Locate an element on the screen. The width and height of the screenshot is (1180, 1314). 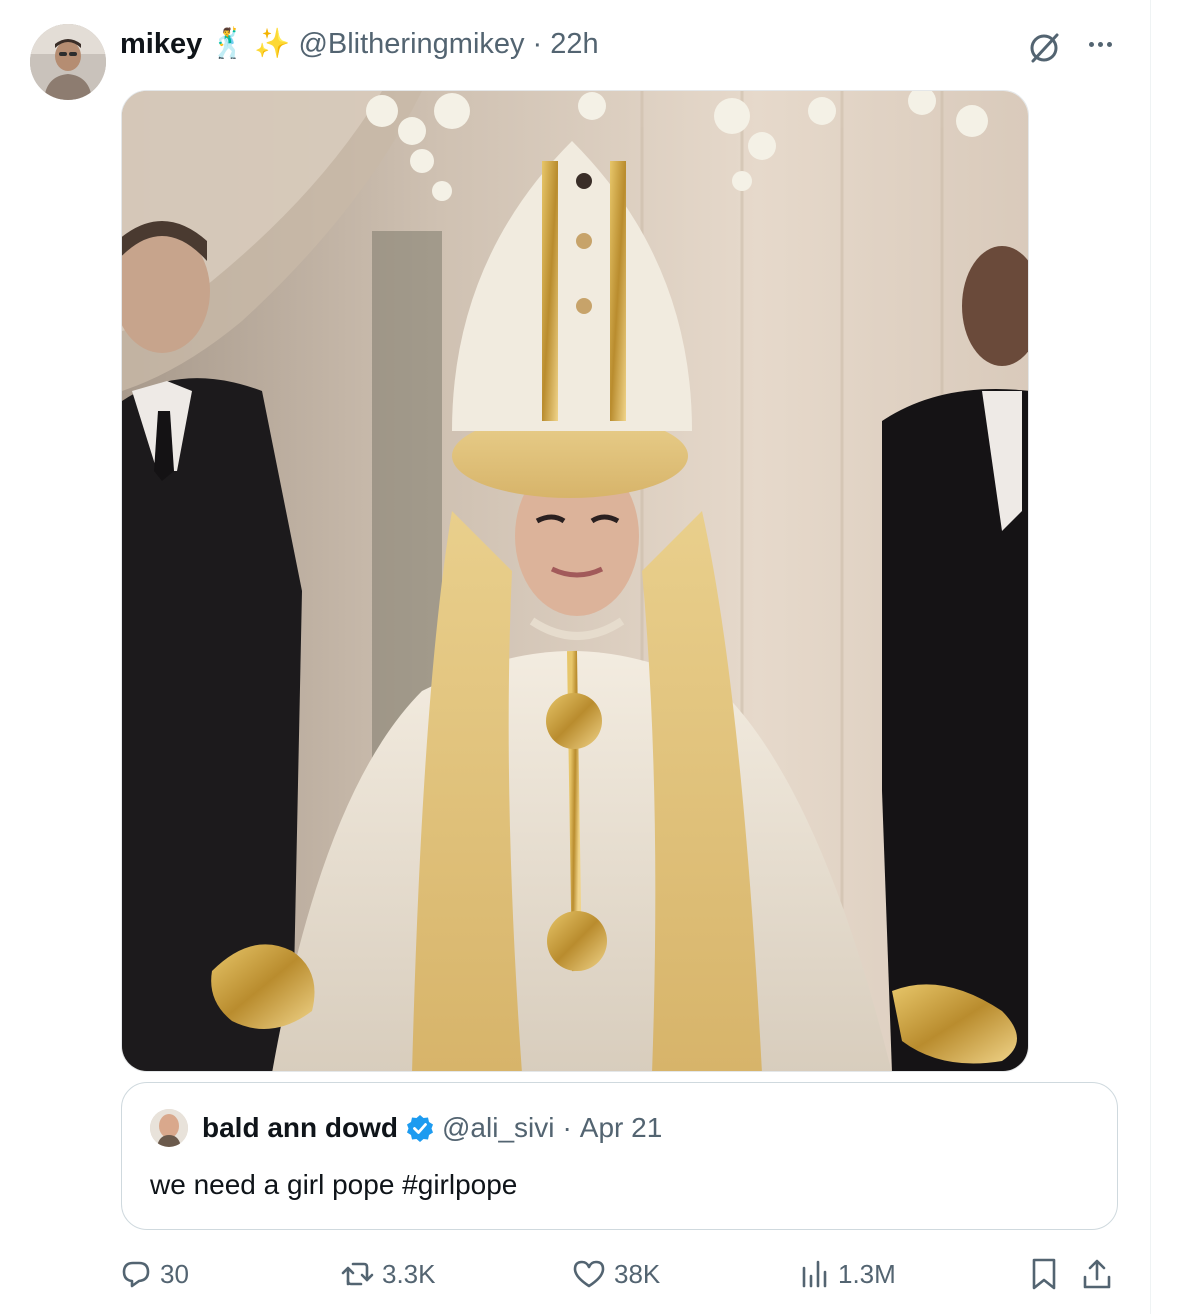
tweet-header: mikey 🕺 ✨ @Blitheringmikey · 22h is located at coordinates (359, 44).